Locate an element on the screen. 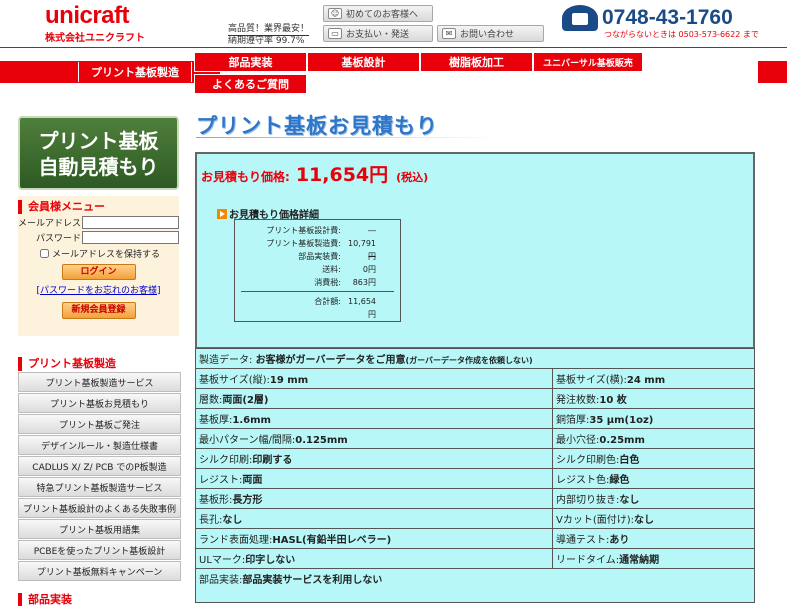 The image size is (787, 606). header-divider is located at coordinates (393, 47).